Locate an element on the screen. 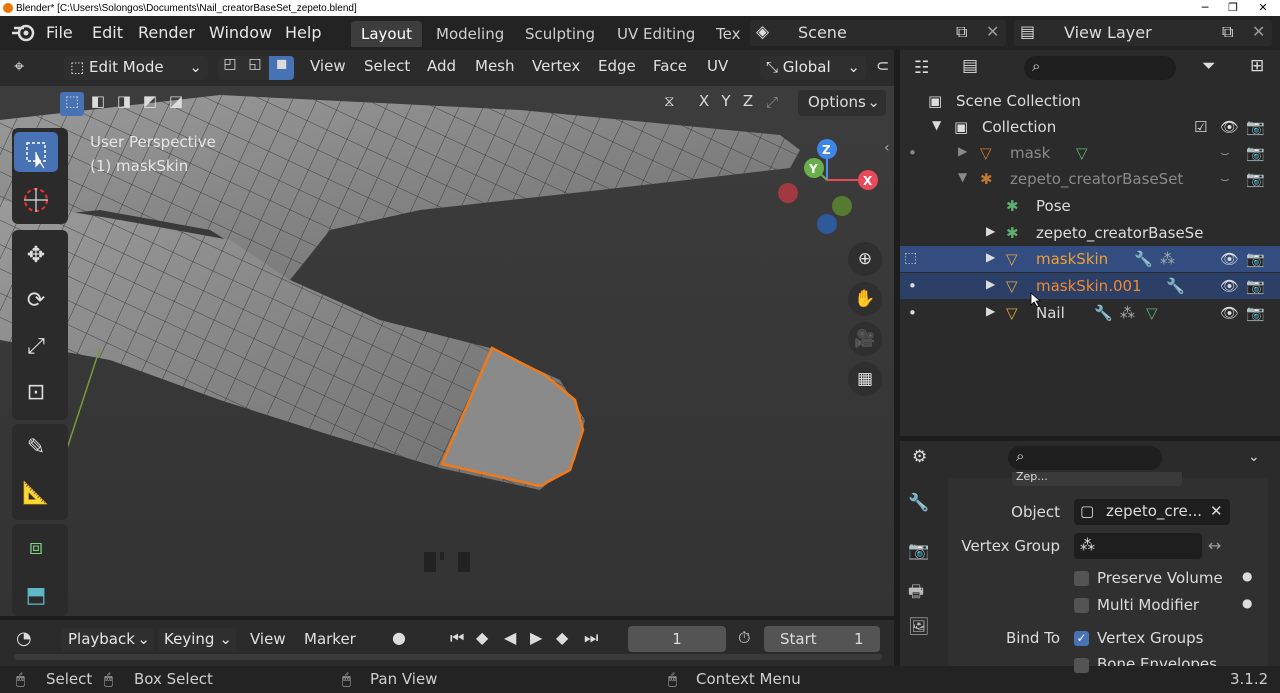  camera-icon: 🎥 is located at coordinates (865, 339).